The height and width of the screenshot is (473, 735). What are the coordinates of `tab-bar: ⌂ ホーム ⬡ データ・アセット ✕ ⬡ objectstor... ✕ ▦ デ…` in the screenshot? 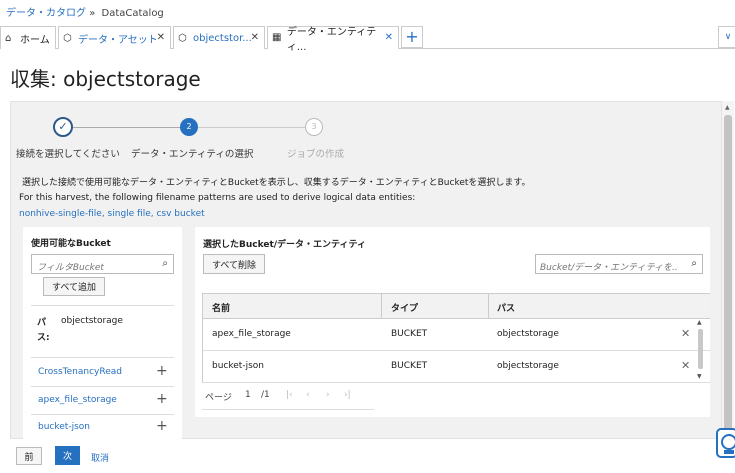 It's located at (367, 38).